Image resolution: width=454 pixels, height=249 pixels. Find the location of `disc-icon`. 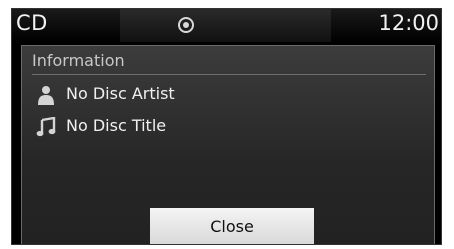

disc-icon is located at coordinates (186, 25).